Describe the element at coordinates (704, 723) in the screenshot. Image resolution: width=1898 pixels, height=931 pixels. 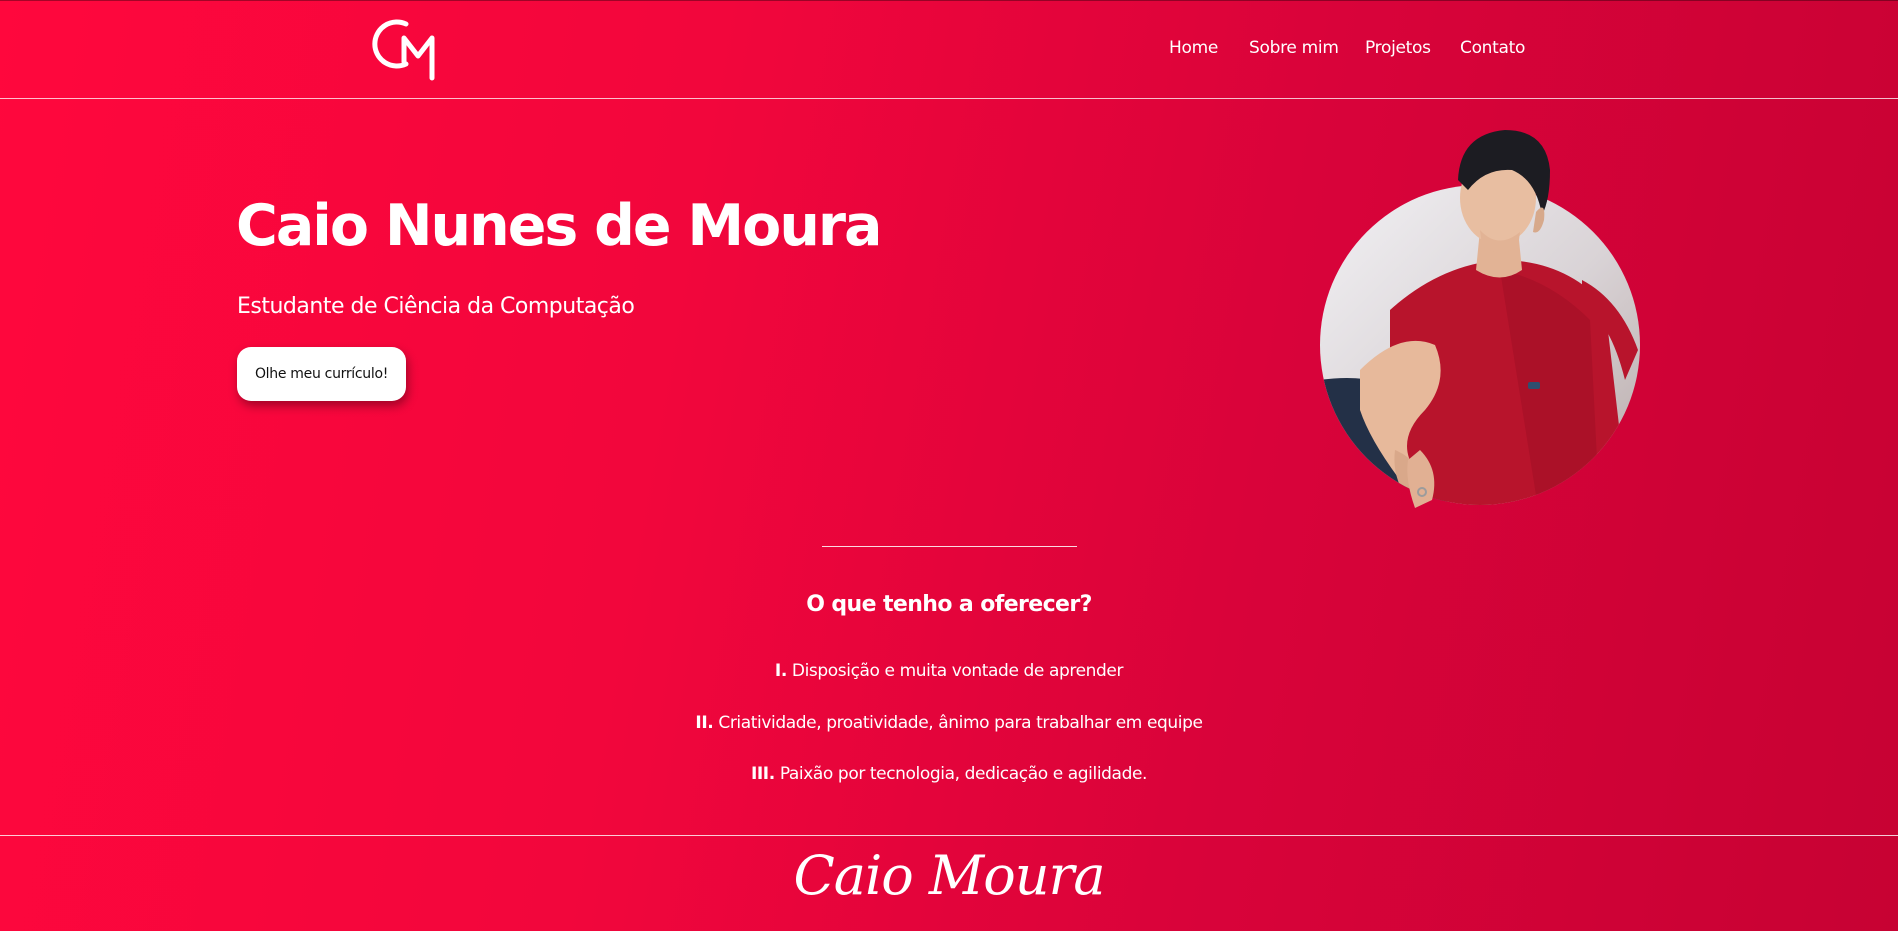
I see `offer-item-numeral: II.` at that location.